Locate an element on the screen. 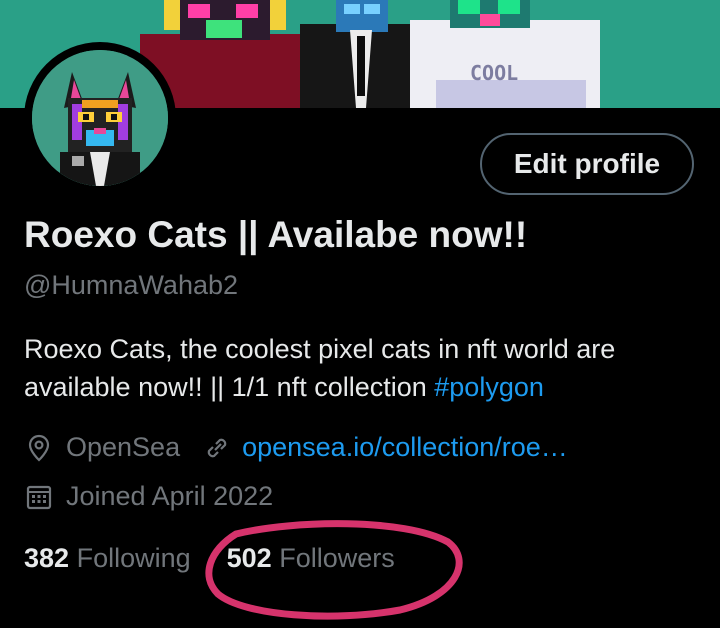 The width and height of the screenshot is (720, 628). bio-hashtag-link: #polygon is located at coordinates (489, 387).